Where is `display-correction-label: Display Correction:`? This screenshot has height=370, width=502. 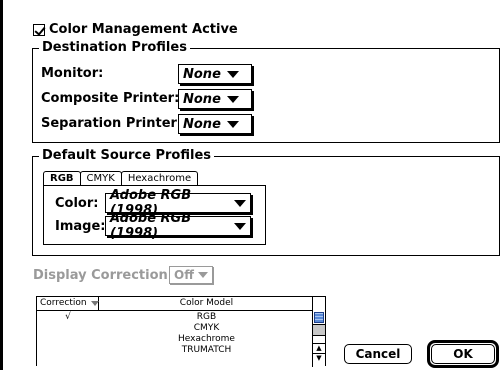 display-correction-label: Display Correction: is located at coordinates (103, 275).